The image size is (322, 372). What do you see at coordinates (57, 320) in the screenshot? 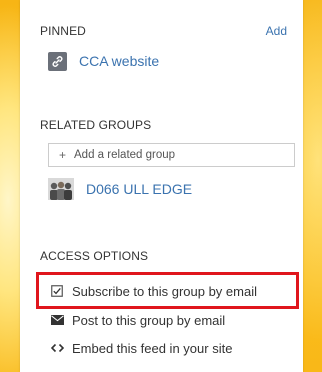
I see `envelope-icon` at bounding box center [57, 320].